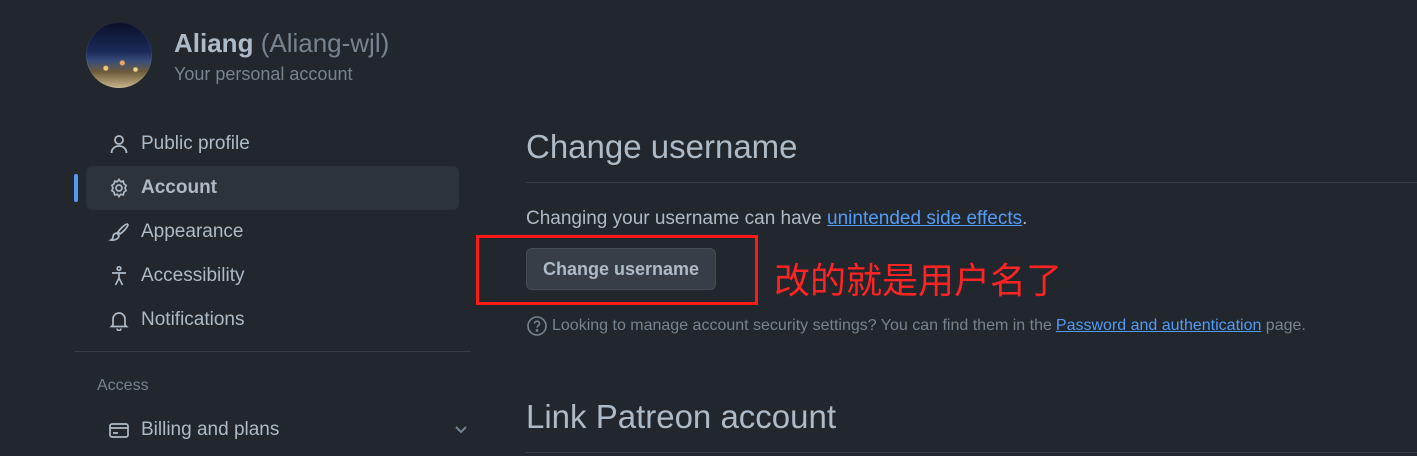 Image resolution: width=1417 pixels, height=456 pixels. Describe the element at coordinates (119, 276) in the screenshot. I see `accessibility-icon` at that location.